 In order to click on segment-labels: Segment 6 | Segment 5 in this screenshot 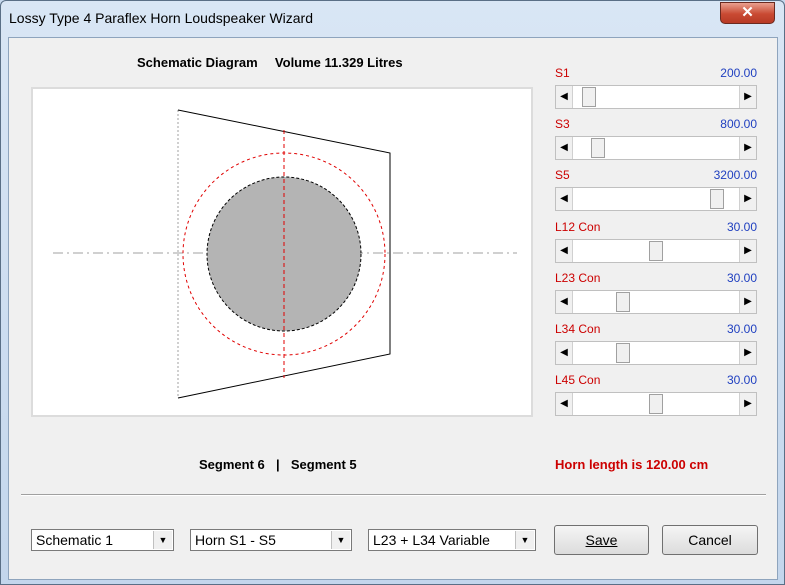, I will do `click(278, 464)`.